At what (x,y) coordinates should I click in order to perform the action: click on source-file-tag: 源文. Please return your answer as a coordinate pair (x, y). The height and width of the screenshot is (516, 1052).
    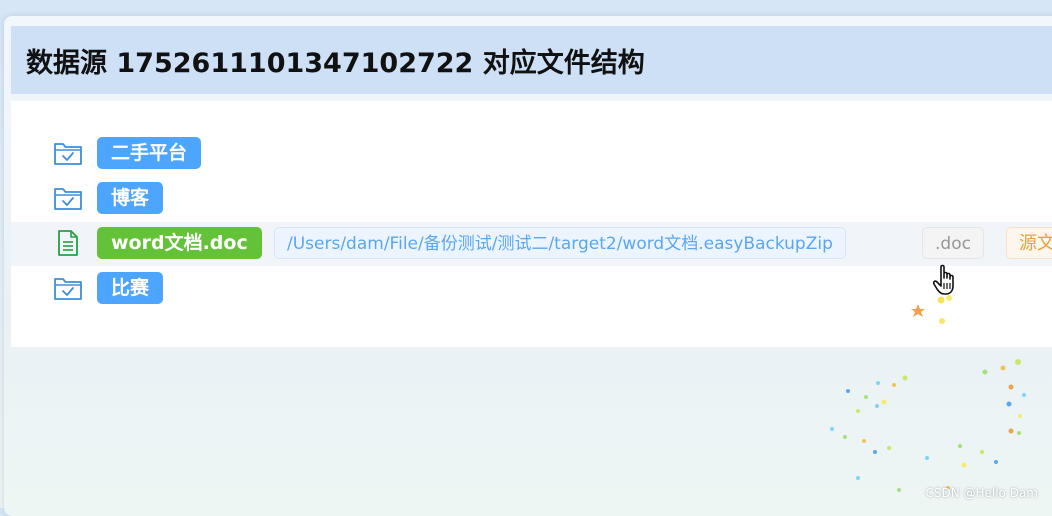
    Looking at the image, I should click on (1029, 243).